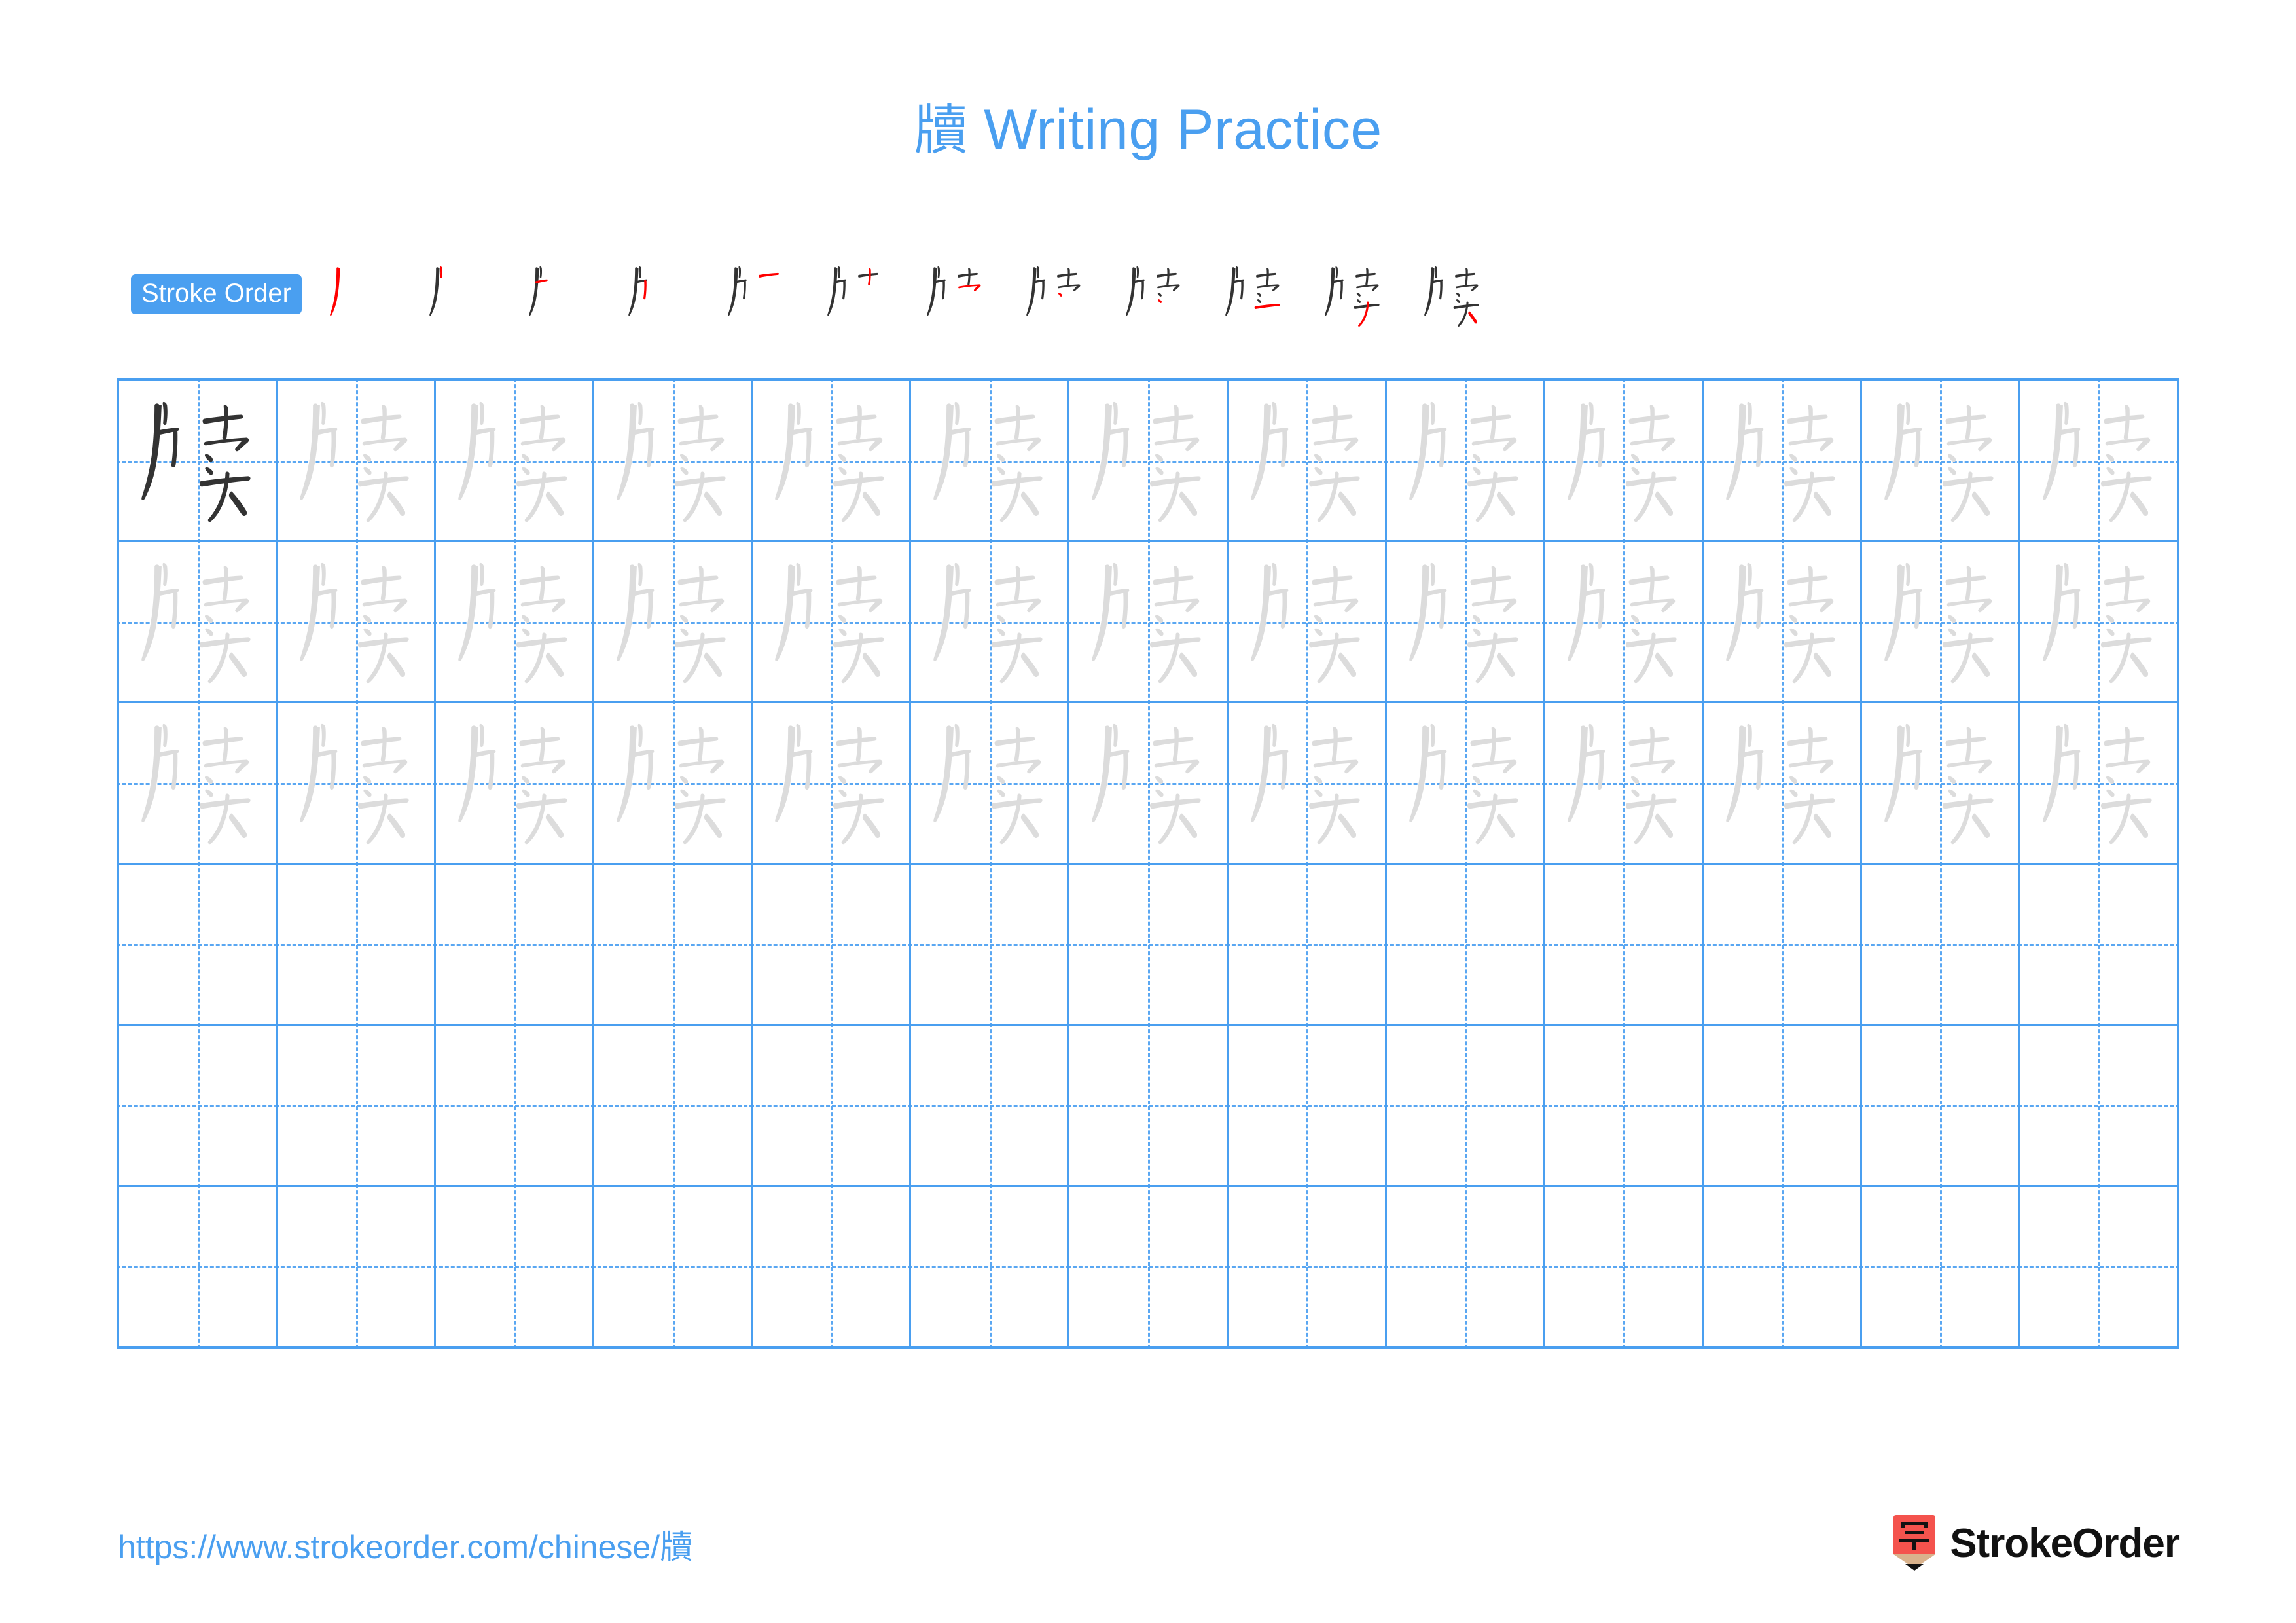 This screenshot has width=2296, height=1623. Describe the element at coordinates (941, 131) in the screenshot. I see `page-title-character: 牘` at that location.